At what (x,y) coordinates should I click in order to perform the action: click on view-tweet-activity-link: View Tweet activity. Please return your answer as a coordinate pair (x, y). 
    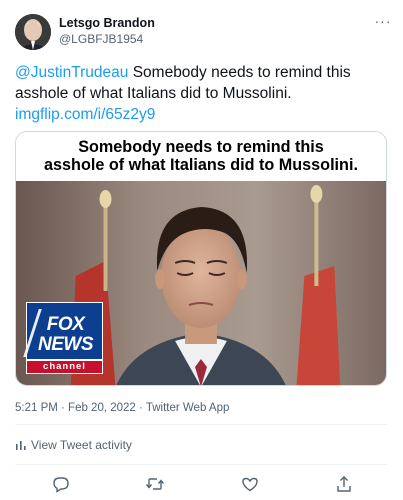
    Looking at the image, I should click on (73, 445).